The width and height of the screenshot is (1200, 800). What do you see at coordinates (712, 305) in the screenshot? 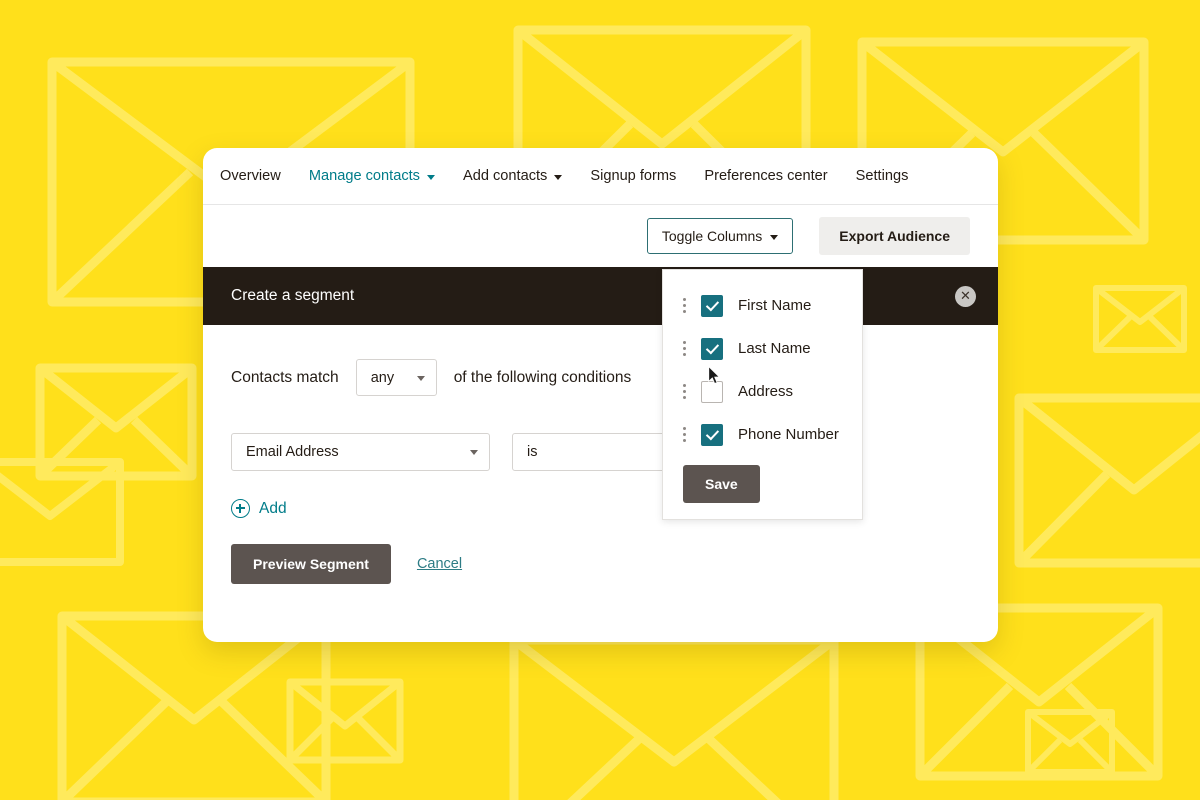
I see `checkbox-first-name` at bounding box center [712, 305].